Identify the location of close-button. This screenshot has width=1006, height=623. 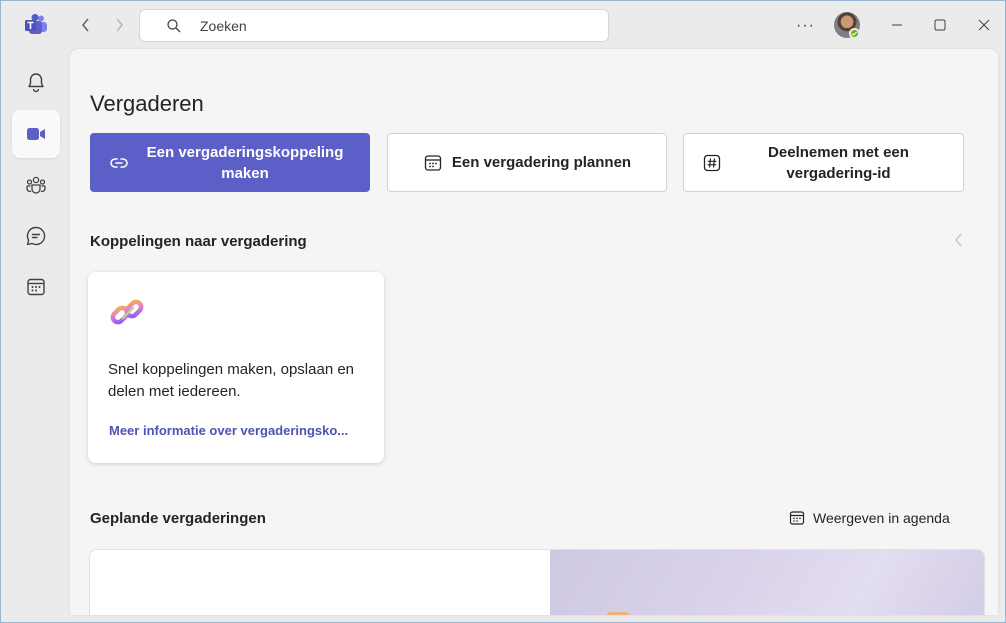
(984, 25).